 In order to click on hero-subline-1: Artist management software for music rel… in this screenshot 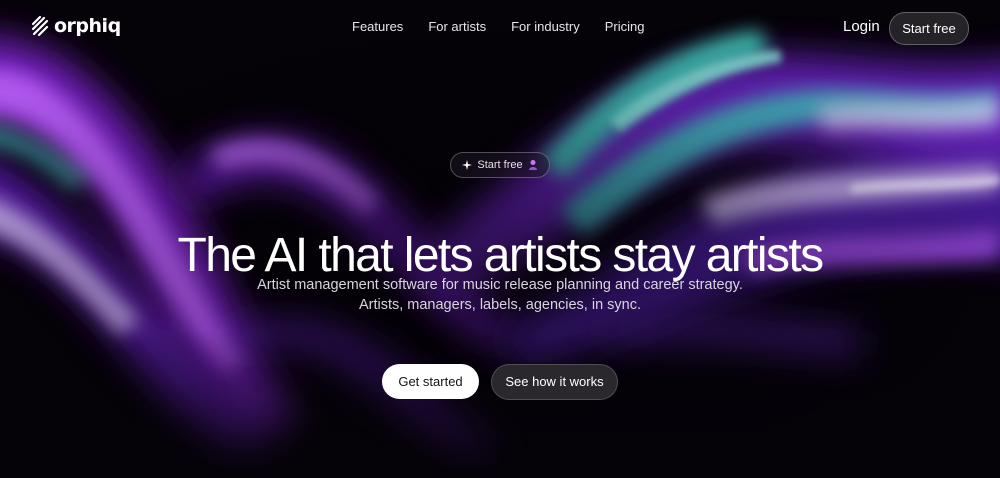, I will do `click(500, 285)`.